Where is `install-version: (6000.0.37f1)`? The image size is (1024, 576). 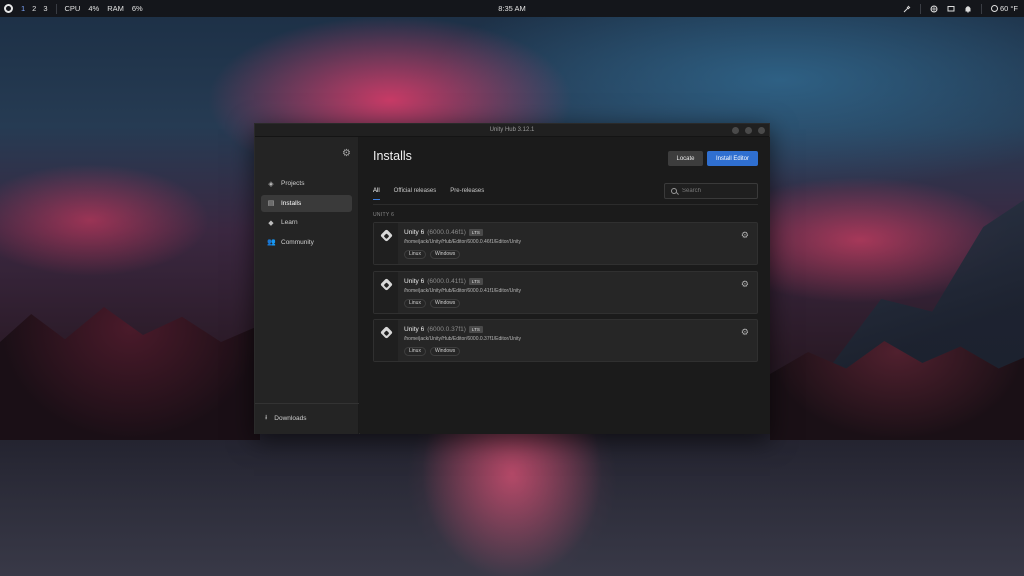 install-version: (6000.0.37f1) is located at coordinates (446, 329).